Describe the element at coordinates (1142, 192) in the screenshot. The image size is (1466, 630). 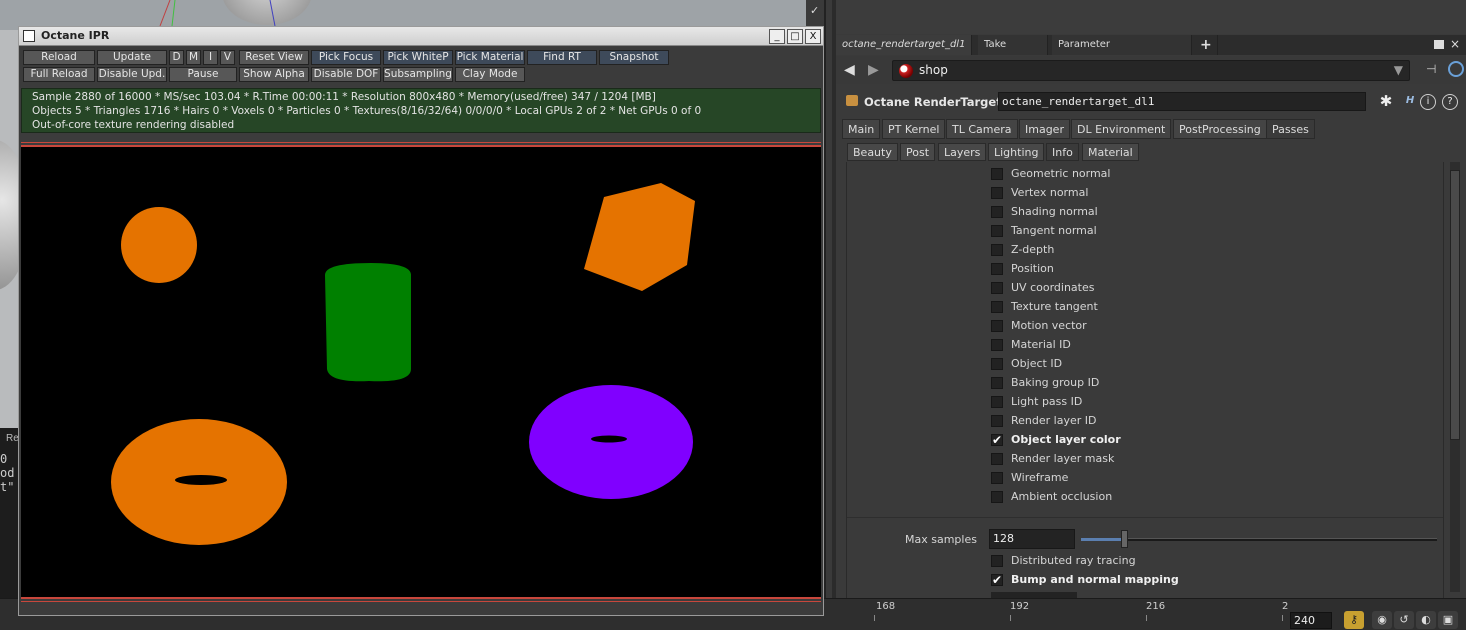
I see `pass-row: Vertex normal` at that location.